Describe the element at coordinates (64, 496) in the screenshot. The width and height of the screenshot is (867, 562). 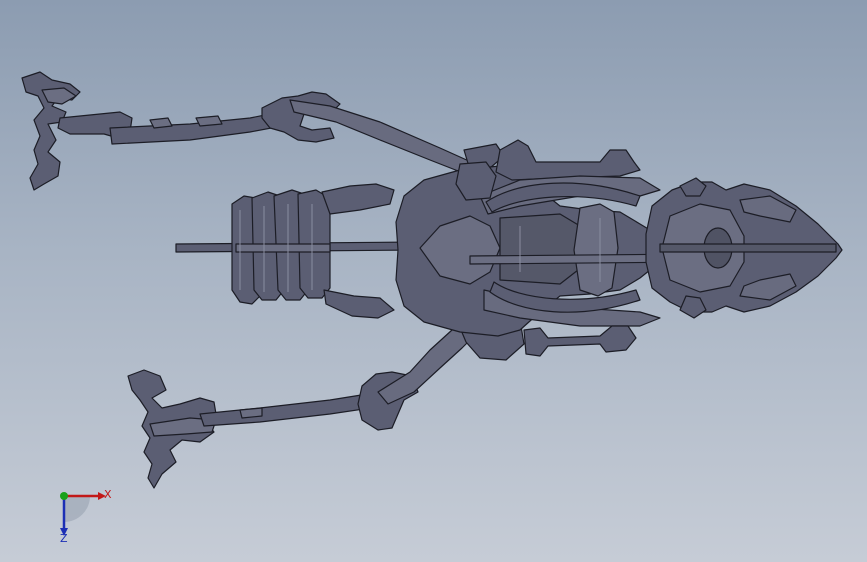
I see `y-axis-dot-icon` at that location.